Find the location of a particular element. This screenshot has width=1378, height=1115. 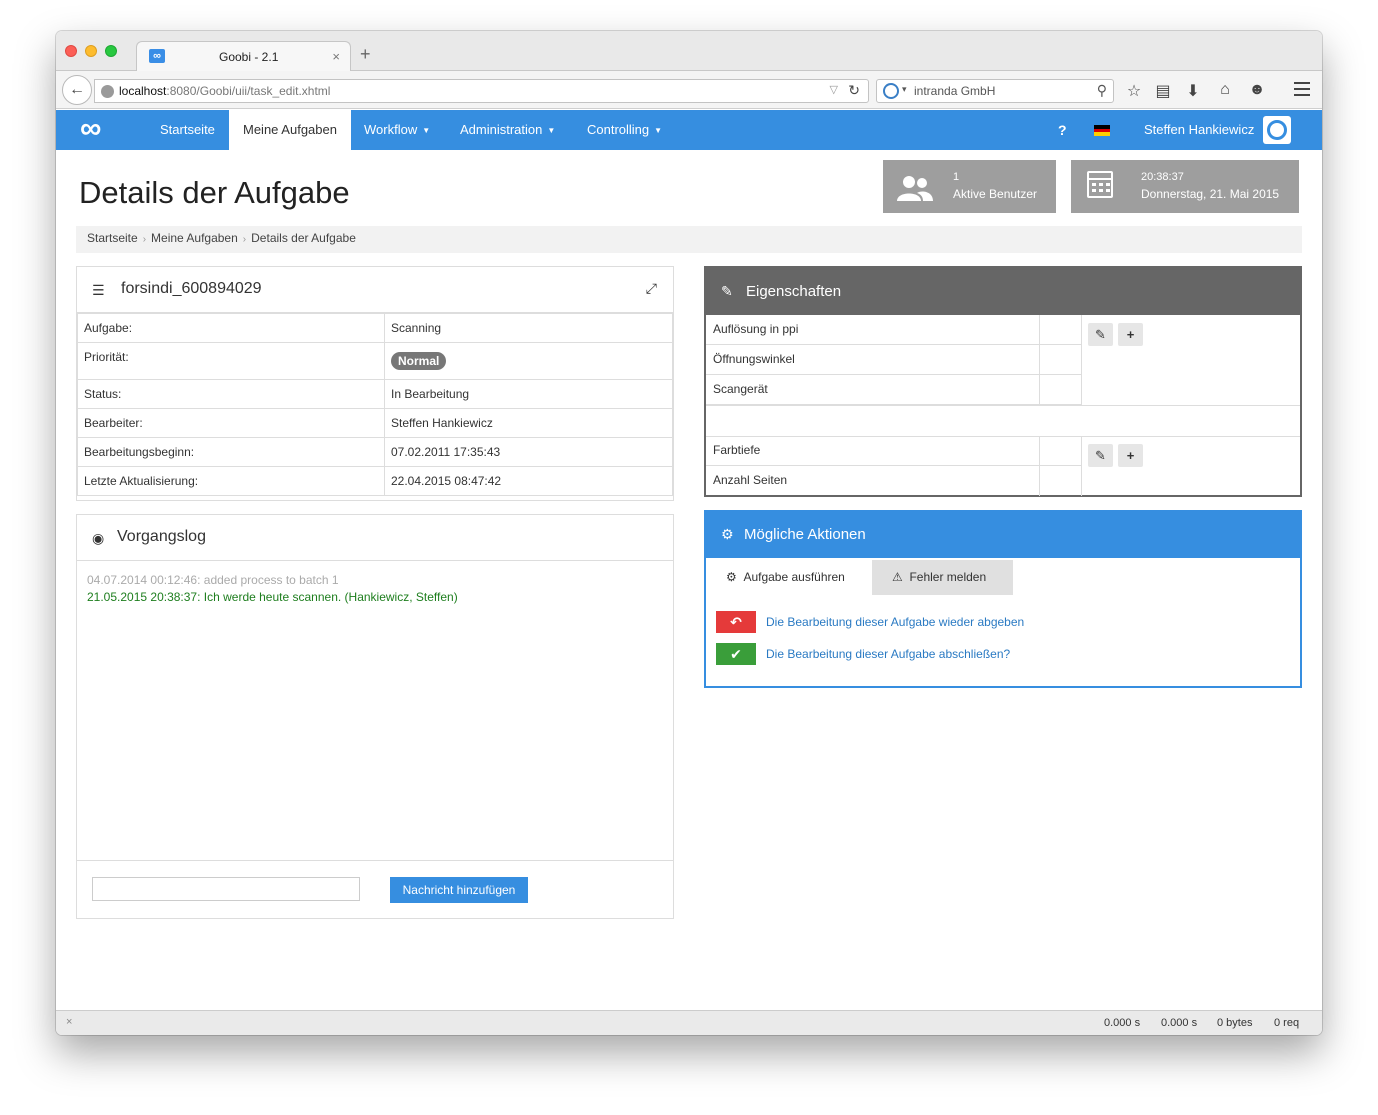

detail-key: Status: is located at coordinates (231, 394).